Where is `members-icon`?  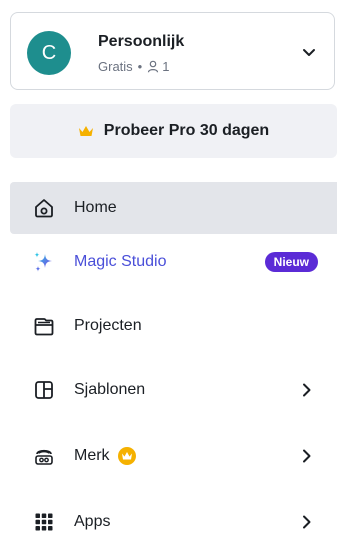 members-icon is located at coordinates (153, 66).